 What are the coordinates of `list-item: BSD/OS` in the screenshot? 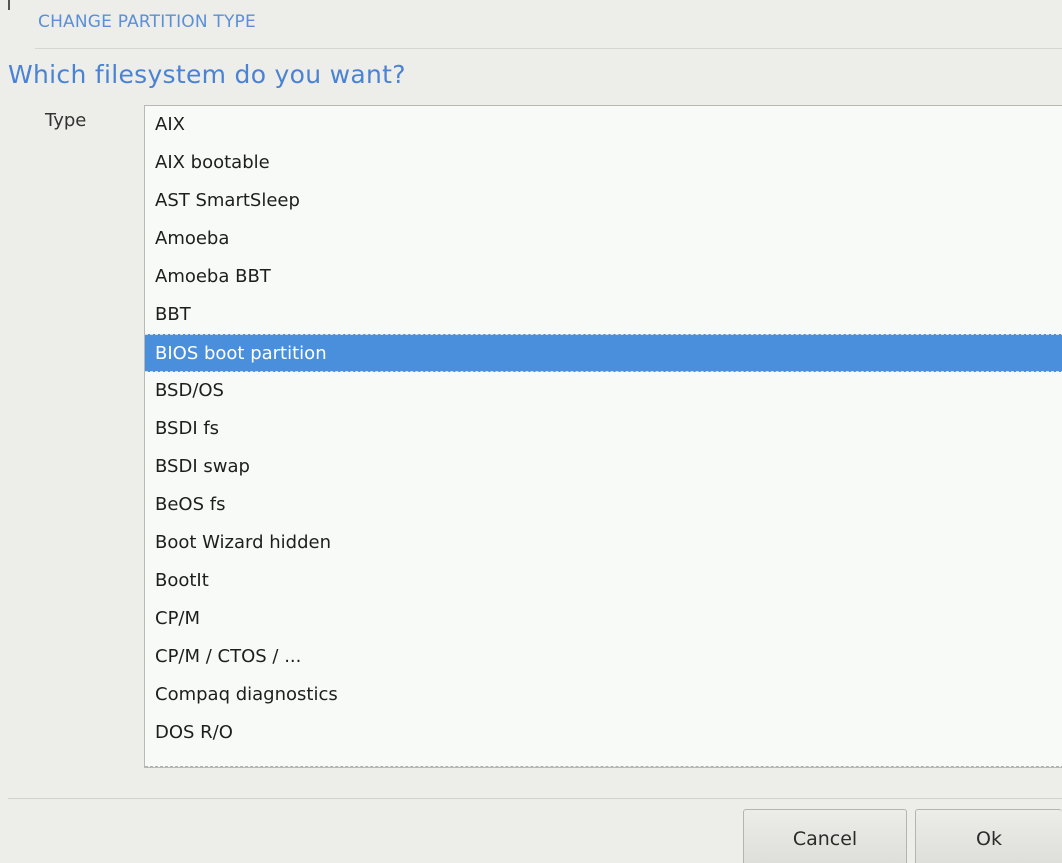 It's located at (603, 391).